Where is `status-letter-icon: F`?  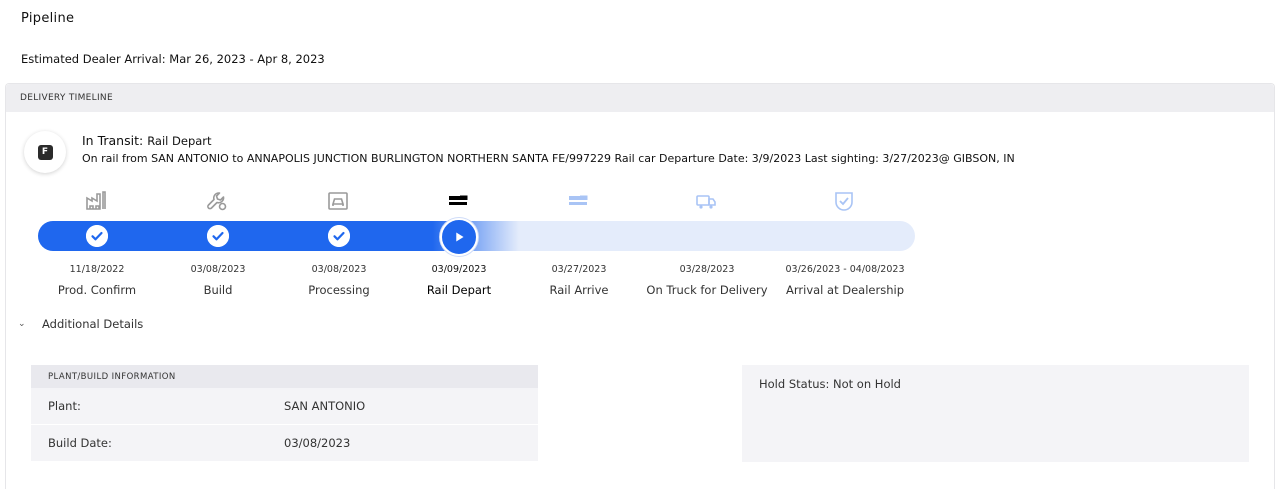 status-letter-icon: F is located at coordinates (45, 152).